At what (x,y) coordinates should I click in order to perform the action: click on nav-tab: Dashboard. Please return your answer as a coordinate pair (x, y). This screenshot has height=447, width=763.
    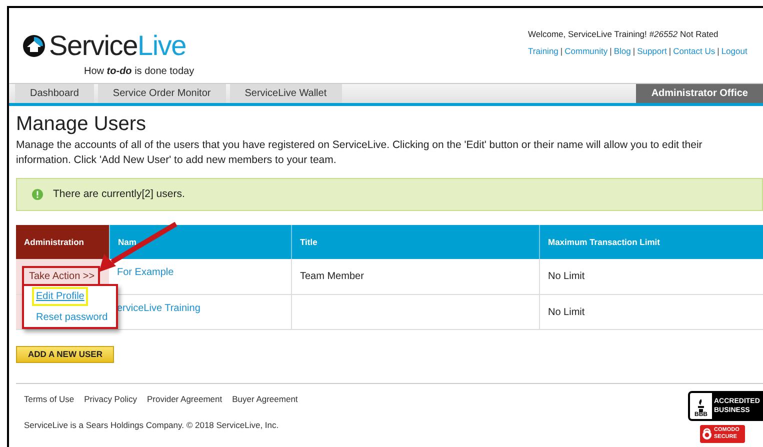
    Looking at the image, I should click on (54, 93).